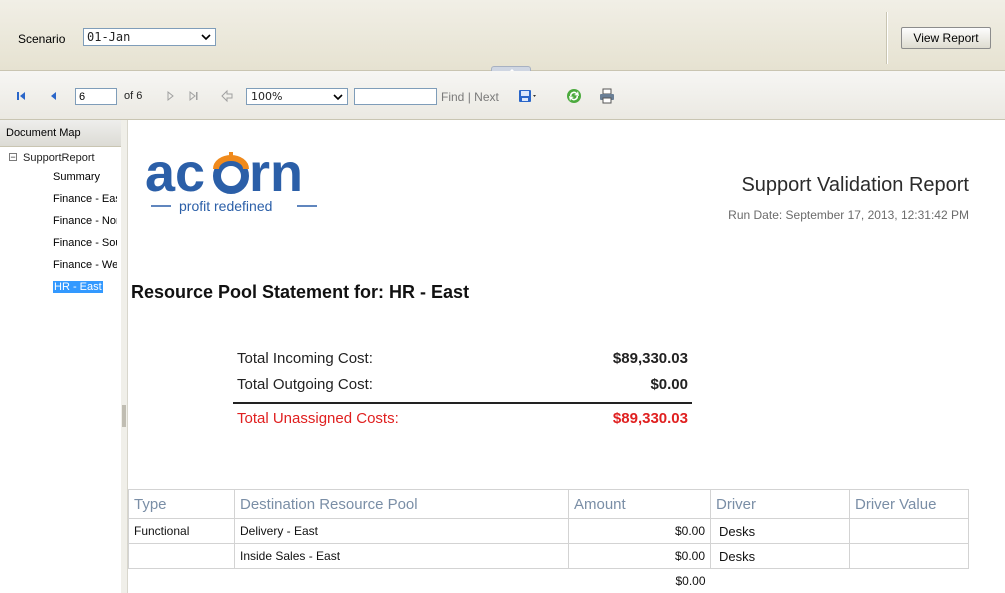 The image size is (1005, 593). I want to click on scenario-select: 01-Jan, so click(149, 37).